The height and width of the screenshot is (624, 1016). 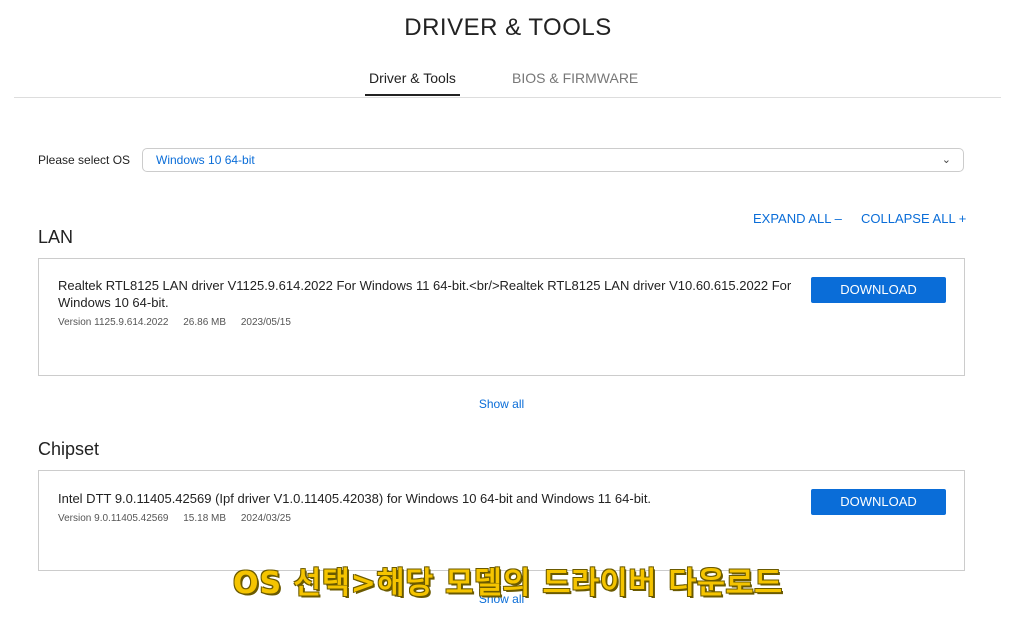 What do you see at coordinates (205, 160) in the screenshot?
I see `os-select-value: Windows 10 64-bit` at bounding box center [205, 160].